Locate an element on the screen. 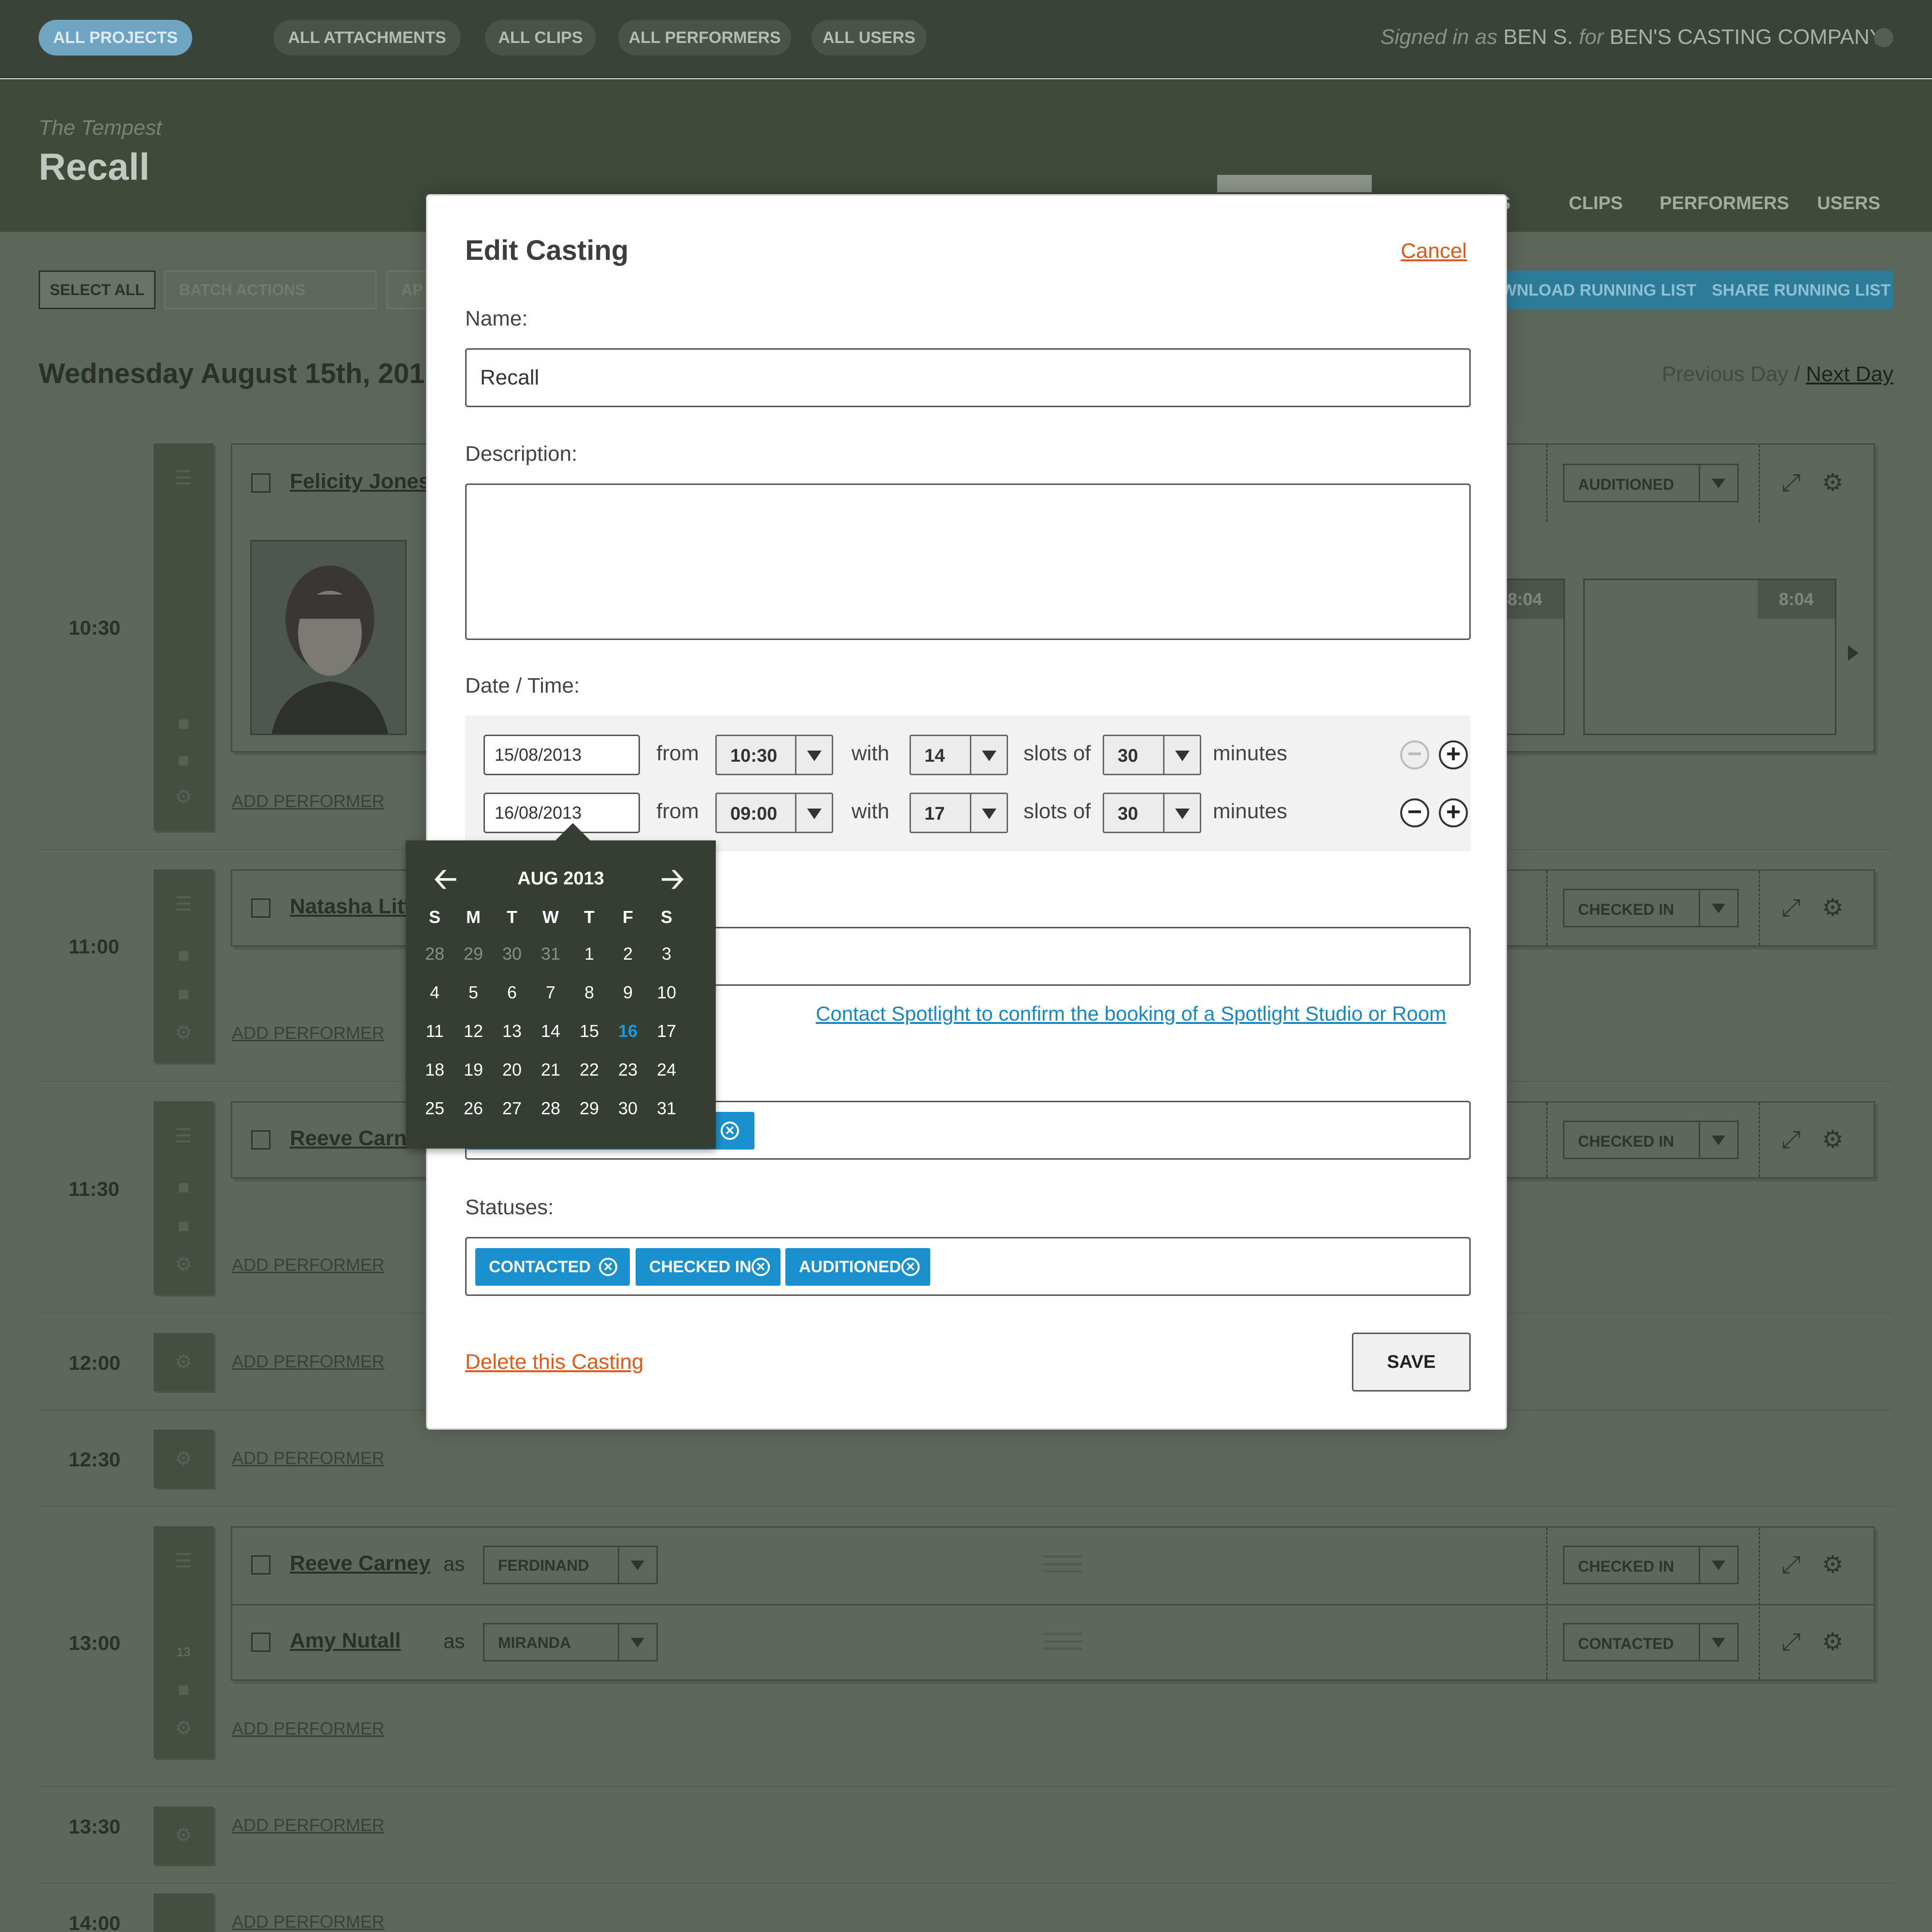 The width and height of the screenshot is (1932, 1932). share-running-list-button: SHARE RUNNING LIST is located at coordinates (1801, 290).